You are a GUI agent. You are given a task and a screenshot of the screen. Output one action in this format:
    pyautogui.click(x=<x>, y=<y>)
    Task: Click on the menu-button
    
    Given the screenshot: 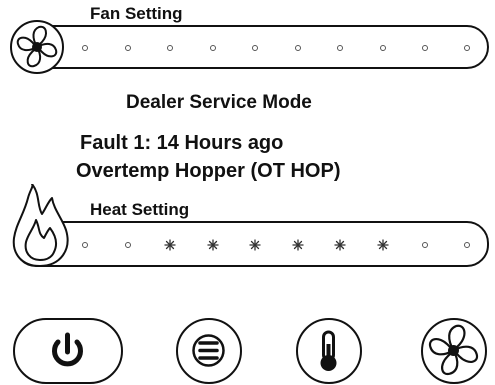 What is the action you would take?
    pyautogui.click(x=209, y=351)
    